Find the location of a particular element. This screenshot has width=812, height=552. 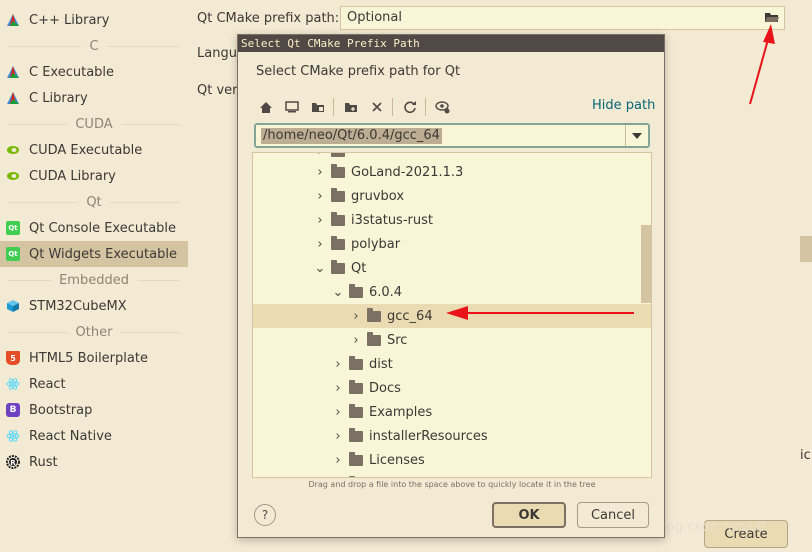

tree-row: › i3status-rust is located at coordinates (452, 220).